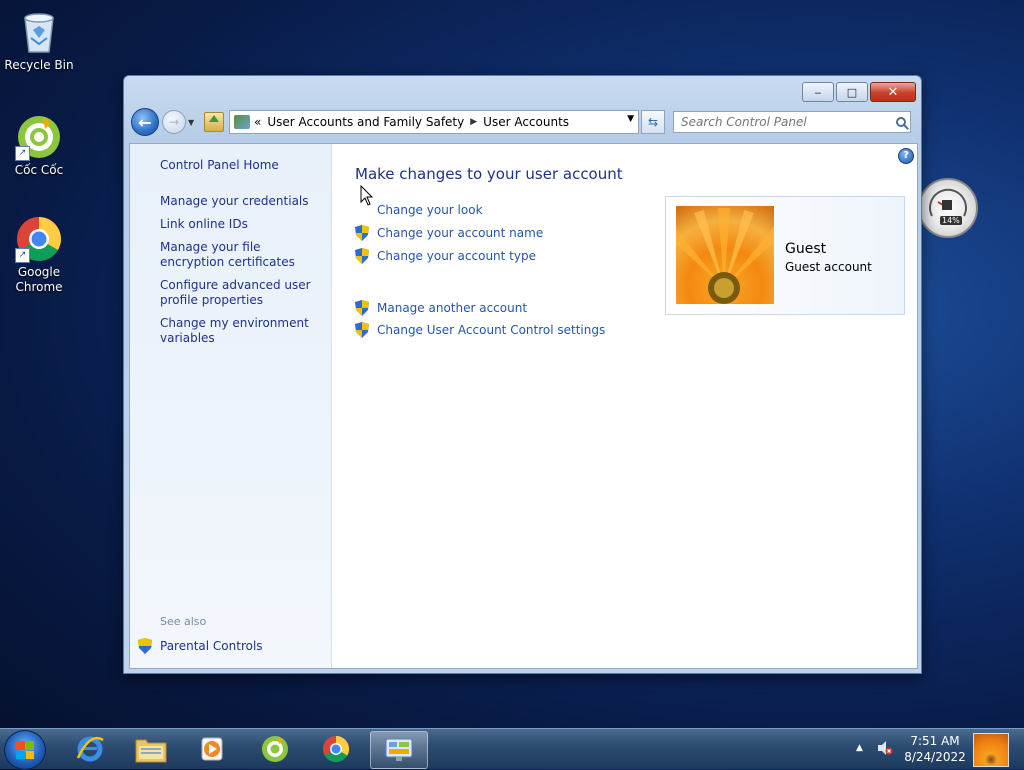  I want to click on help-icon: ?, so click(906, 156).